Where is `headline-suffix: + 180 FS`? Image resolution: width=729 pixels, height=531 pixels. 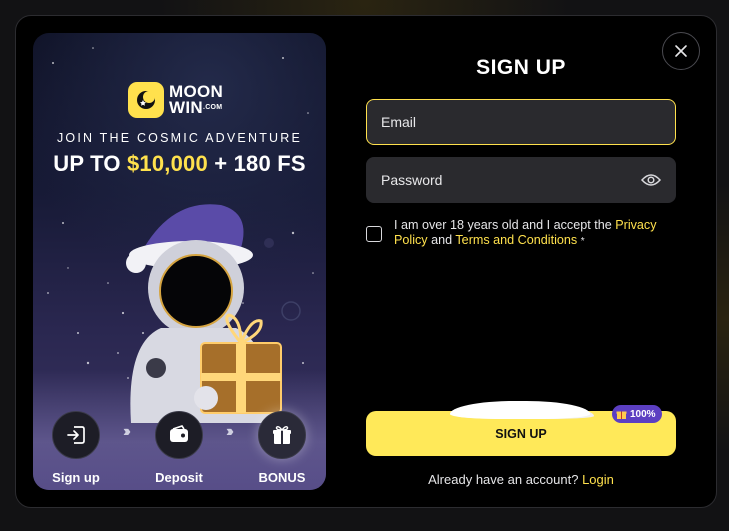 headline-suffix: + 180 FS is located at coordinates (256, 163).